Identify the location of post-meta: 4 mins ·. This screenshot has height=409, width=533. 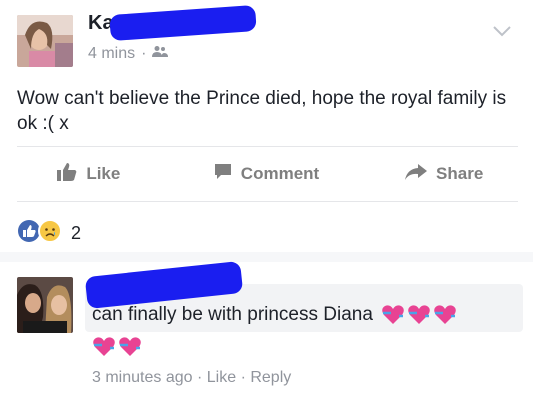
(128, 54).